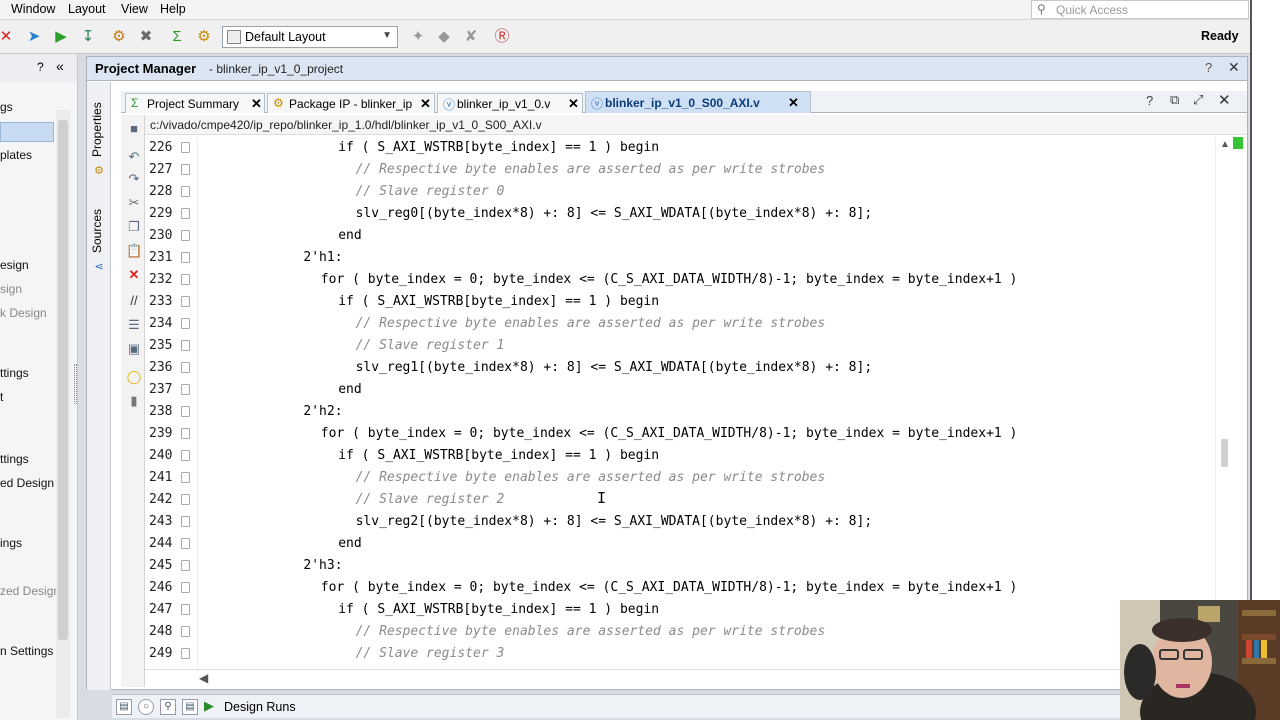  What do you see at coordinates (681, 236) in the screenshot?
I see `code-line: 230 end` at bounding box center [681, 236].